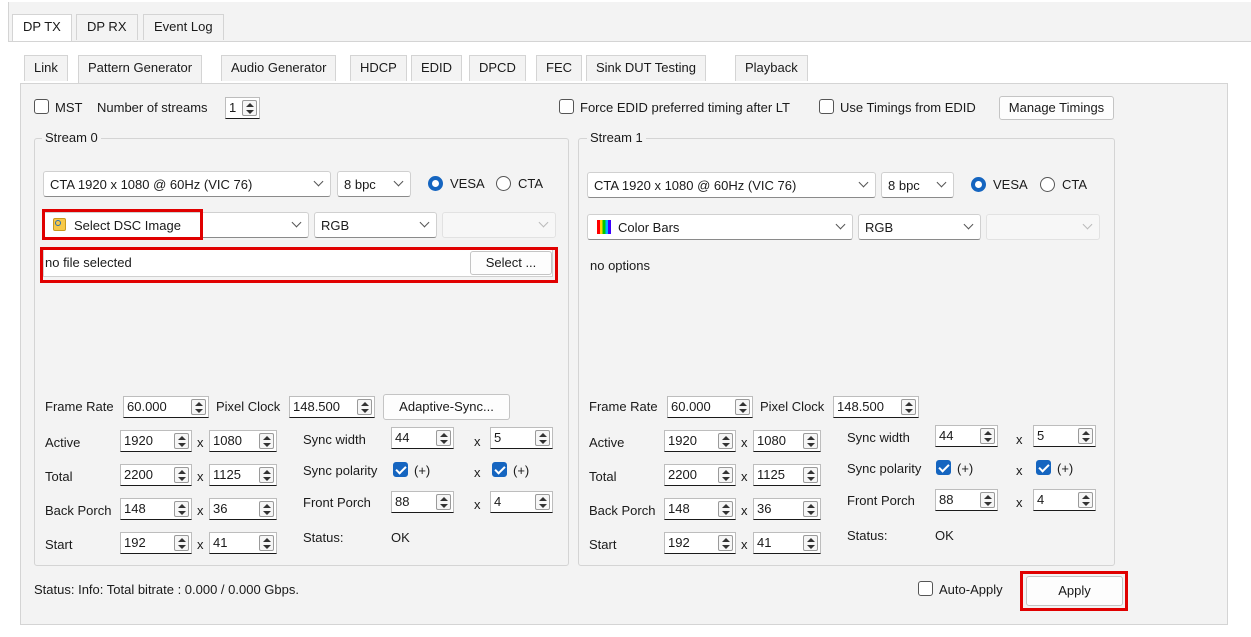  I want to click on stream1-sync-width-v-spinbox: 5, so click(1064, 436).